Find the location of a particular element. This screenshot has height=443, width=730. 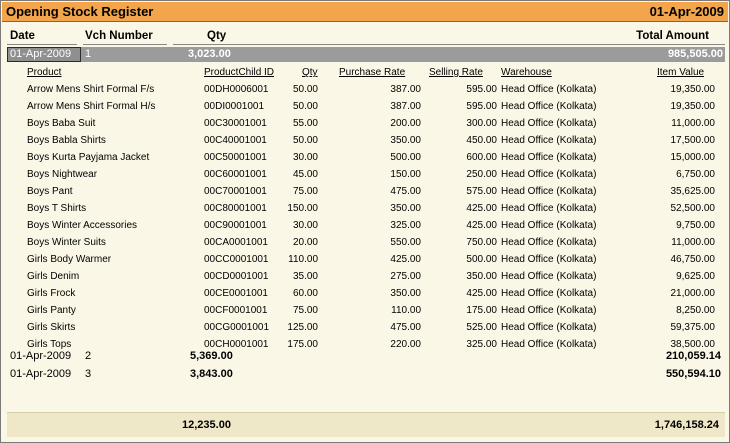

item-product: Arrow Mens Shirt Formal F/s is located at coordinates (91, 89).